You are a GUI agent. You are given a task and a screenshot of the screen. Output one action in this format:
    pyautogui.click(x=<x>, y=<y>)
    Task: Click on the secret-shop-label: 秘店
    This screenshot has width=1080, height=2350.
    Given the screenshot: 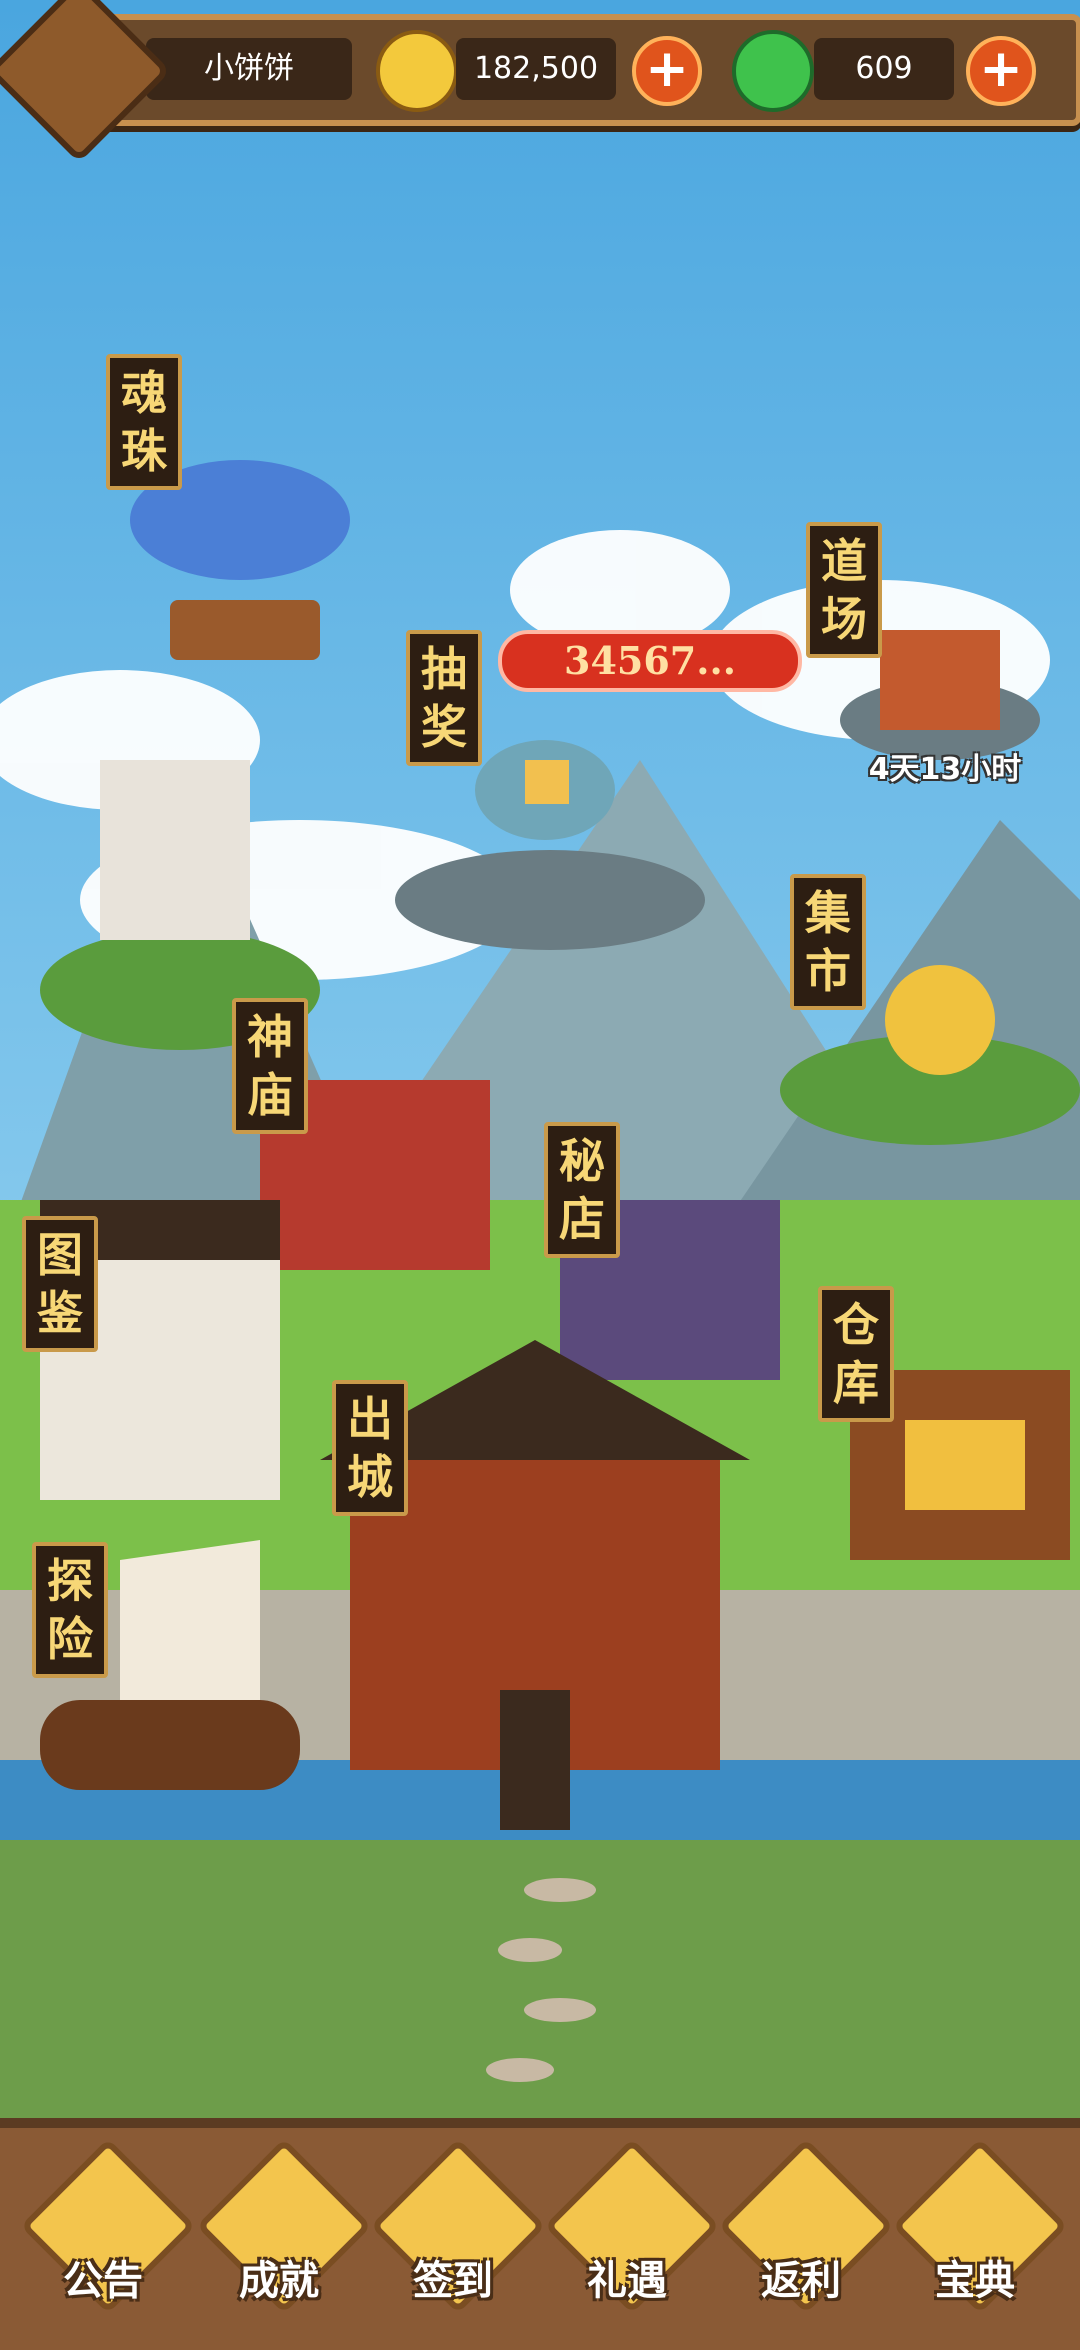 What is the action you would take?
    pyautogui.click(x=582, y=1190)
    